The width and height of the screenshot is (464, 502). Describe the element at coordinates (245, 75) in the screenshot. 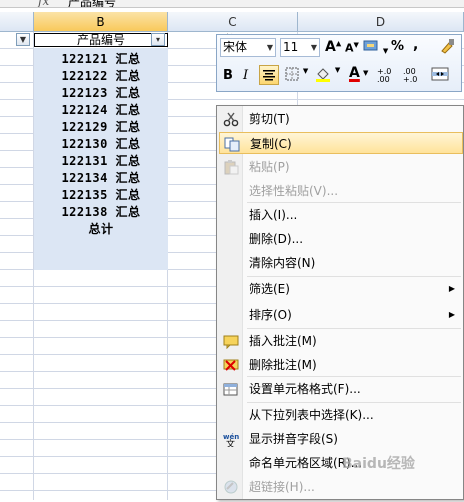

I see `italic-button: I` at that location.